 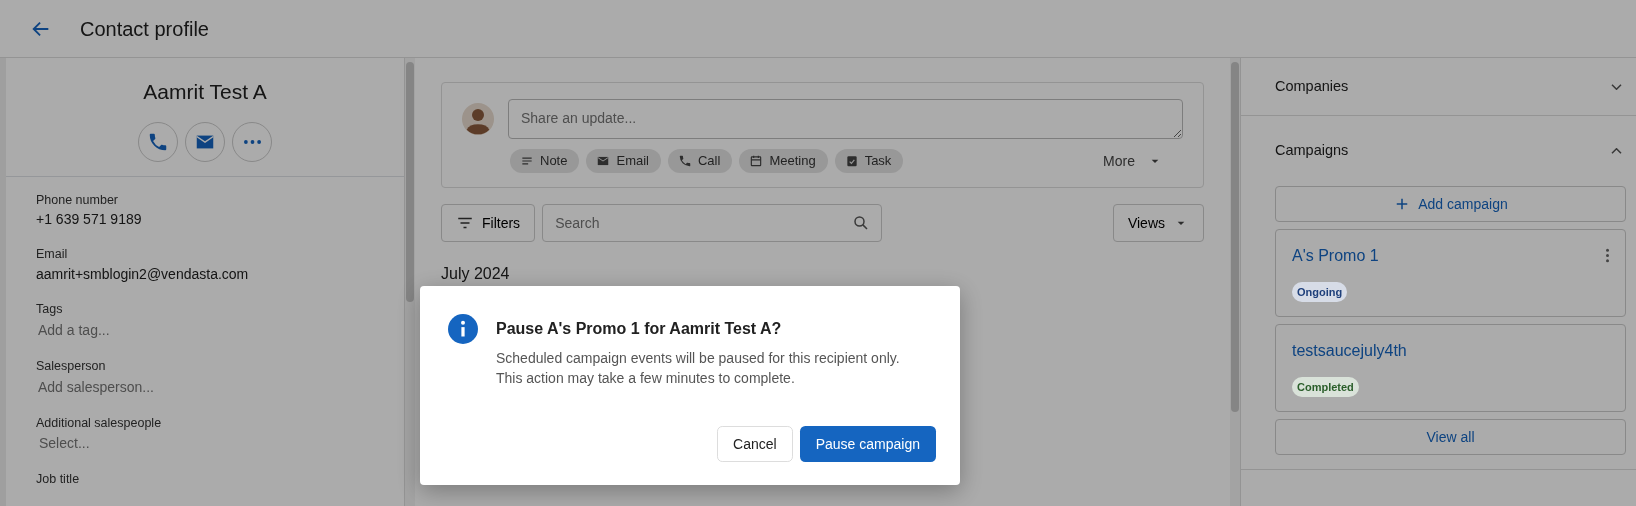 I want to click on view-all-button: View all, so click(x=1450, y=437).